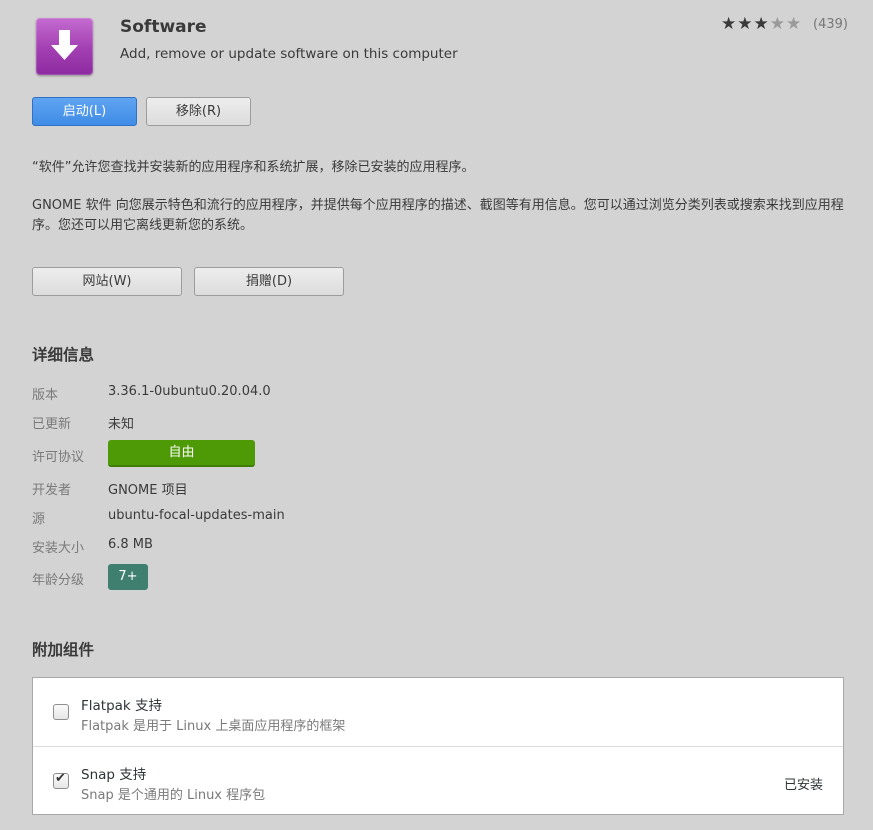 The height and width of the screenshot is (830, 873). What do you see at coordinates (830, 24) in the screenshot?
I see `rating-count: (439)` at bounding box center [830, 24].